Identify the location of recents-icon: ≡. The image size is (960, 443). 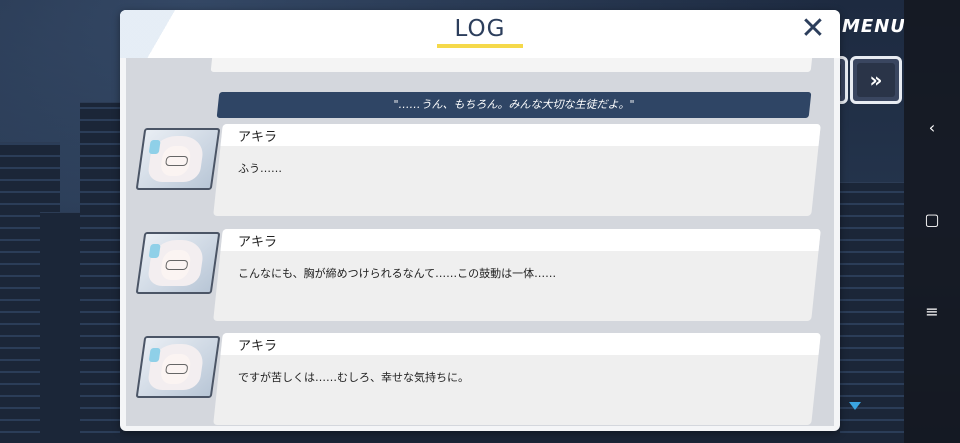
(932, 312).